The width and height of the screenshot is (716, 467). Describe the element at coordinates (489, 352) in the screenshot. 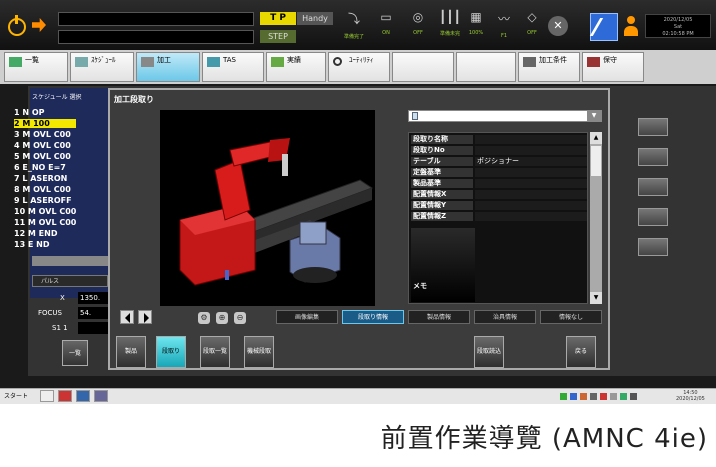

I see `dialog-button: 段取読込` at that location.